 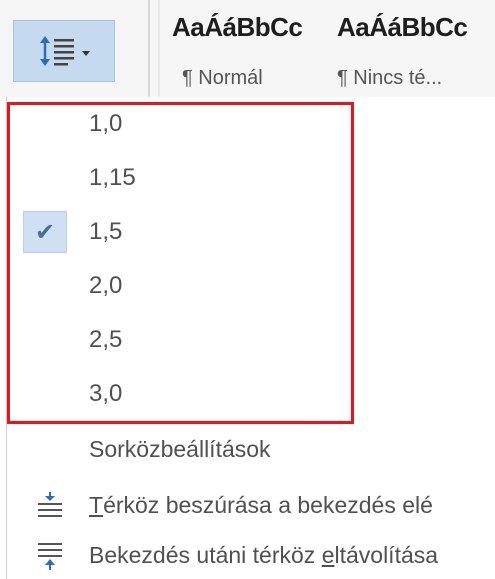 I want to click on remove-space-after-icon, so click(x=50, y=558).